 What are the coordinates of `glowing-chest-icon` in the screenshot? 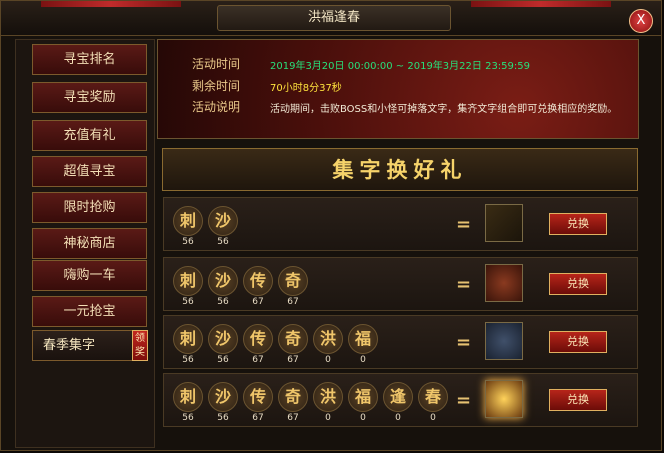 It's located at (504, 399).